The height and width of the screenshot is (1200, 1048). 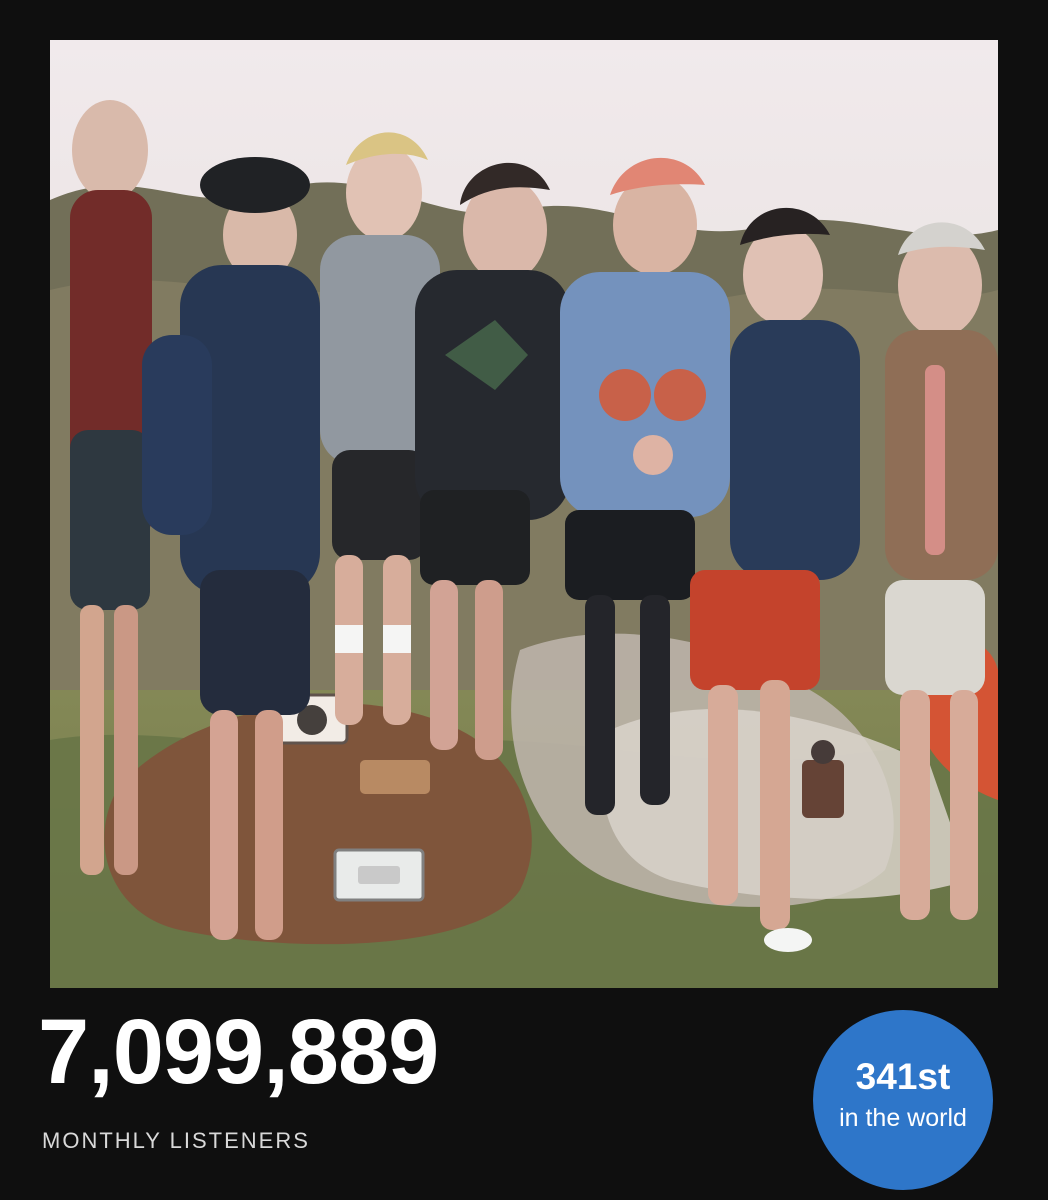 I want to click on monthly-listeners-label: MONTHLY LISTENERS, so click(x=176, y=1140).